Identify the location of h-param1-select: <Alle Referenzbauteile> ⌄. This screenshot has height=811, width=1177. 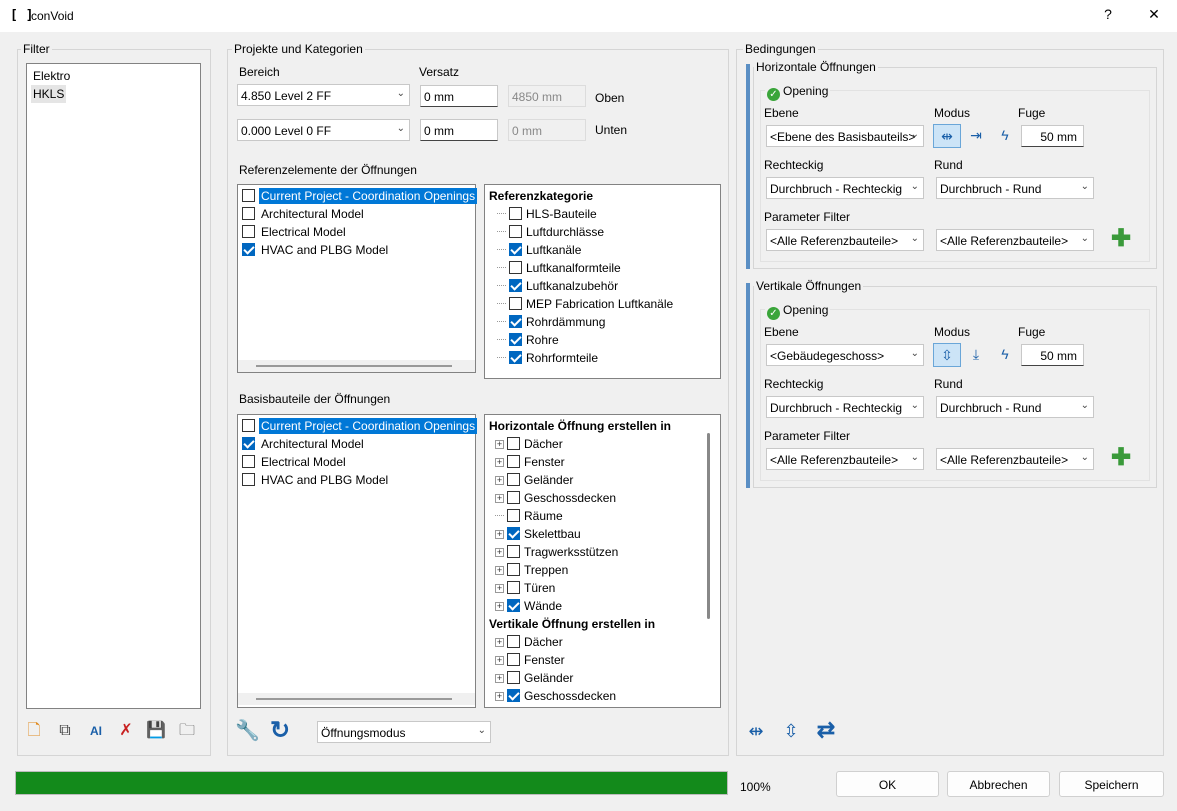
(845, 240).